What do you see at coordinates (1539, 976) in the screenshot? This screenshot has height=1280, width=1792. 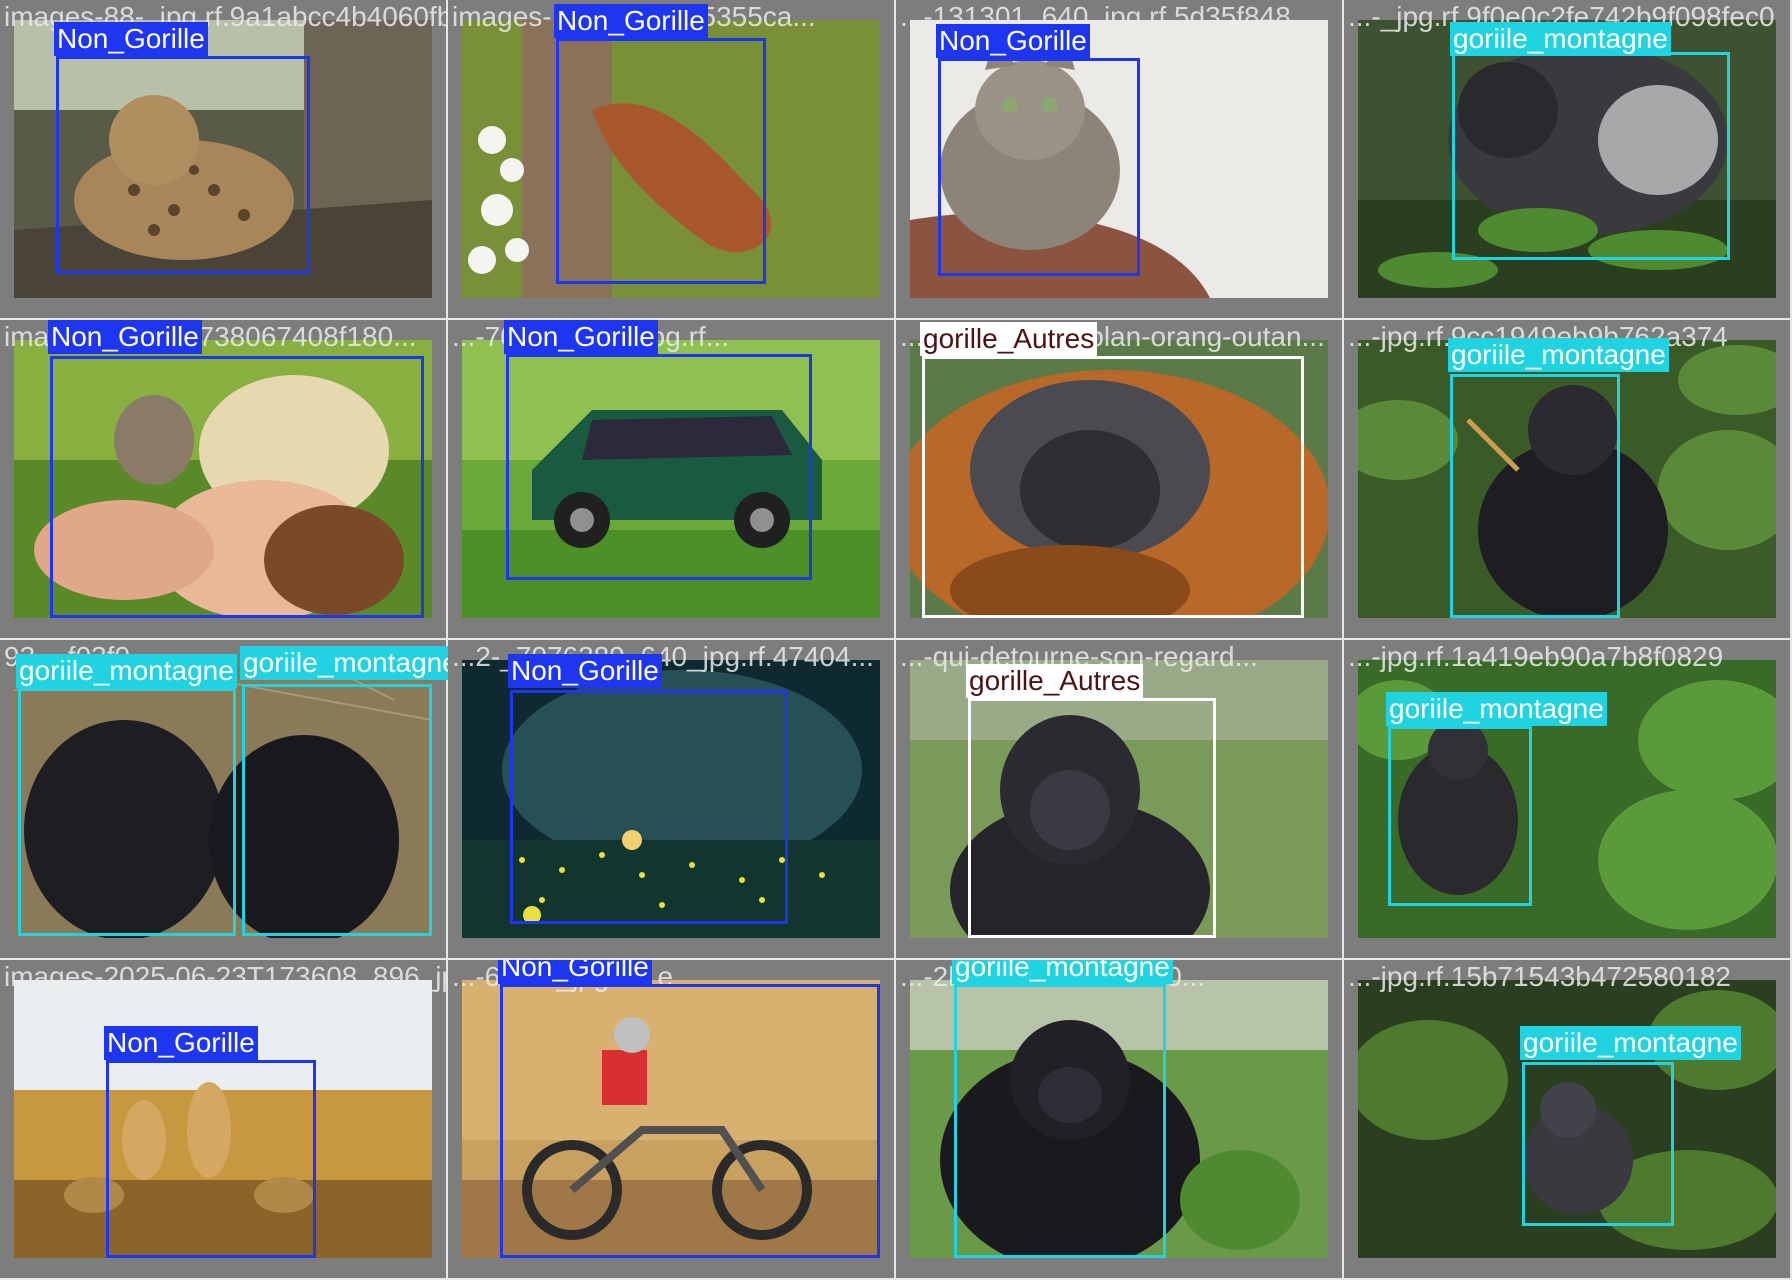 I see `file-name: ...-jpg.rf.15b71543b472580182` at bounding box center [1539, 976].